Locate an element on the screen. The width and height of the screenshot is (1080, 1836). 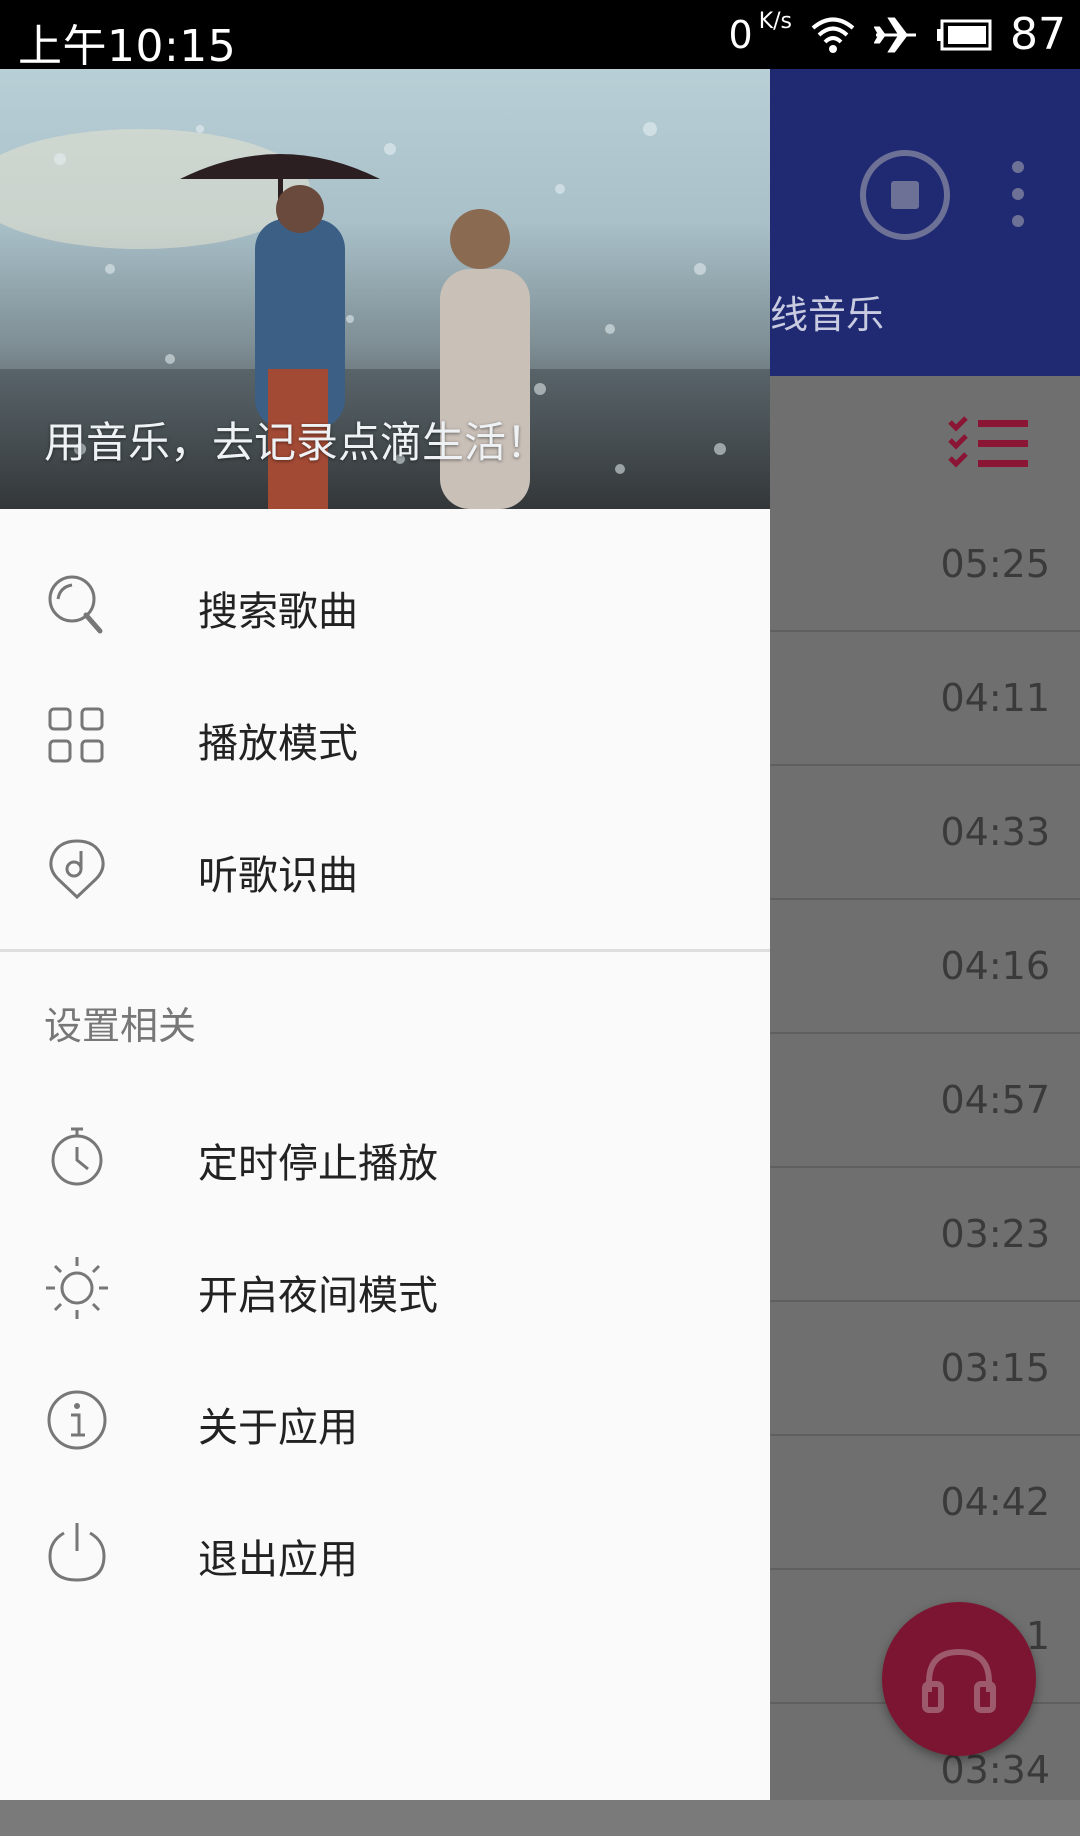
menu-item-about: 关于应用 is located at coordinates (385, 1415).